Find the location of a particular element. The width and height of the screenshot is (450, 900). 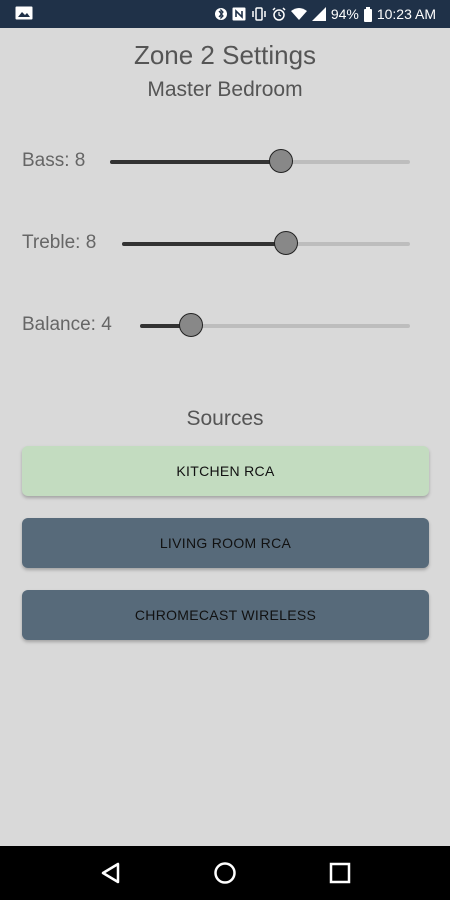

navigation-bar is located at coordinates (225, 873).